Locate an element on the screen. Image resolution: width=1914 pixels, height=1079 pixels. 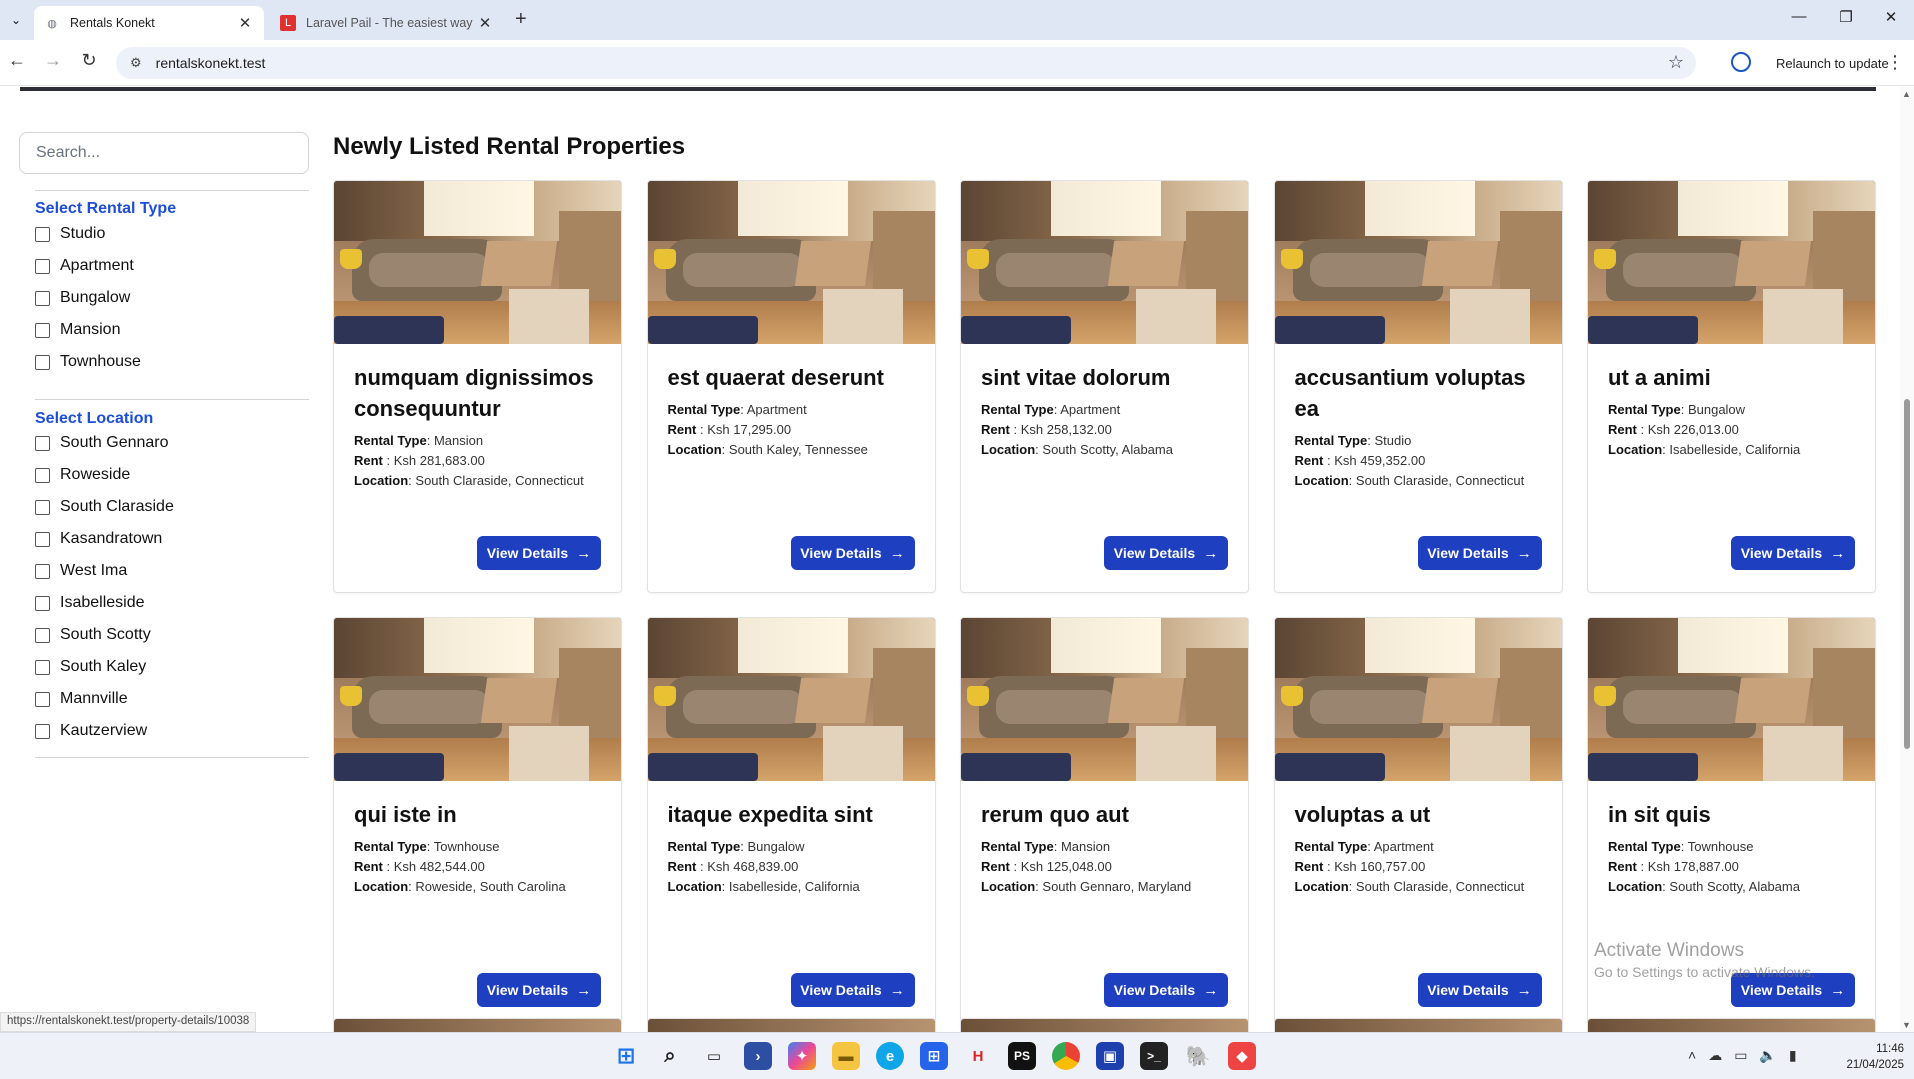
rental-type-option: Studio is located at coordinates (88, 234).